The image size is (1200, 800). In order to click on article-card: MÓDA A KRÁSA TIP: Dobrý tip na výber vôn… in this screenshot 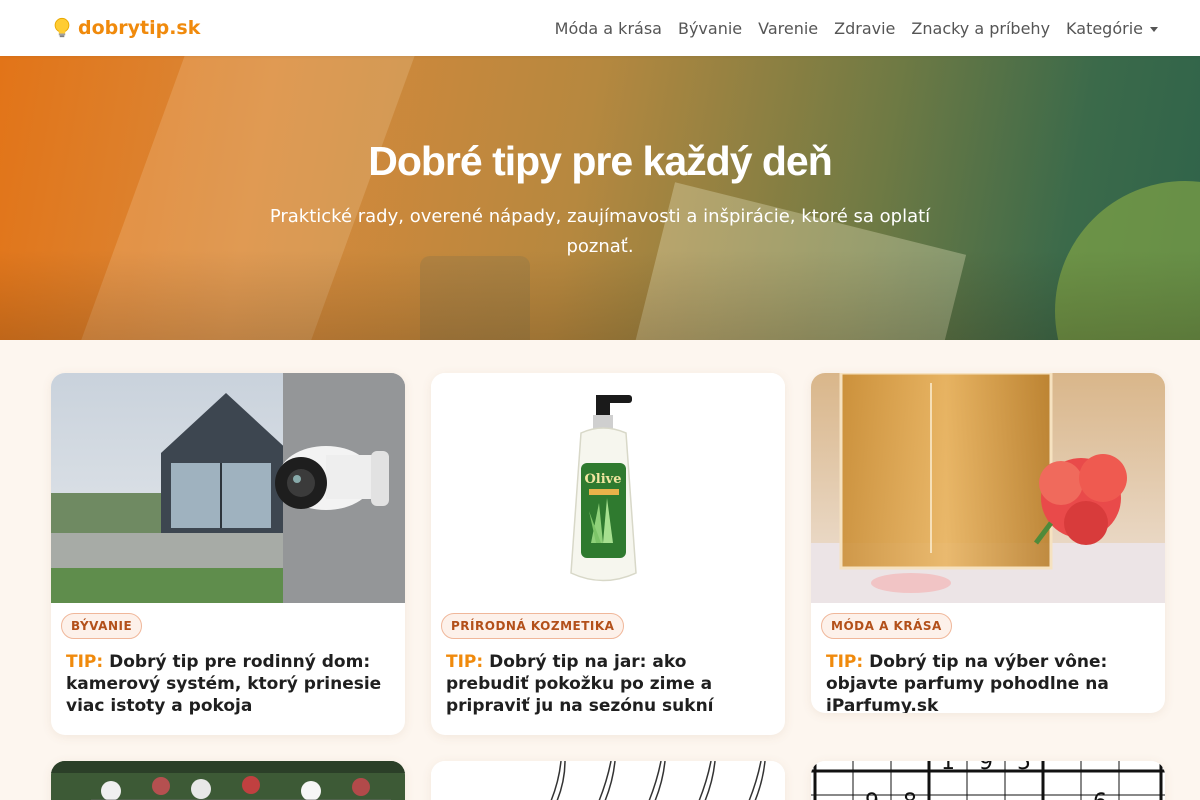, I will do `click(988, 543)`.